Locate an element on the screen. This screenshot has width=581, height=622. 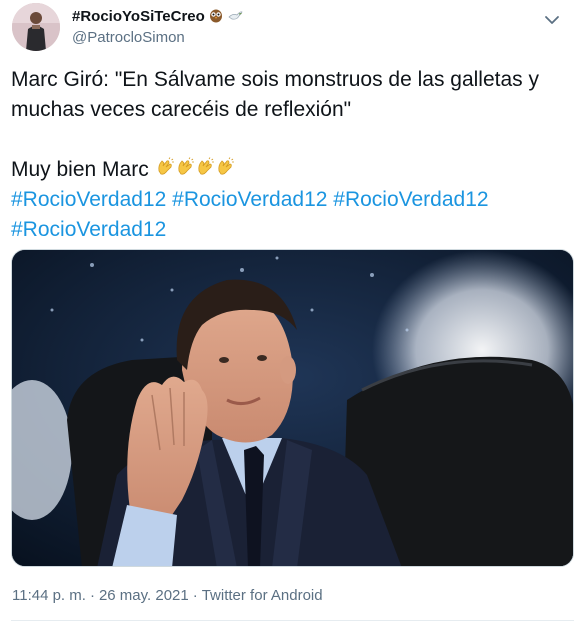
tweet-source: Twitter for Android is located at coordinates (262, 595).